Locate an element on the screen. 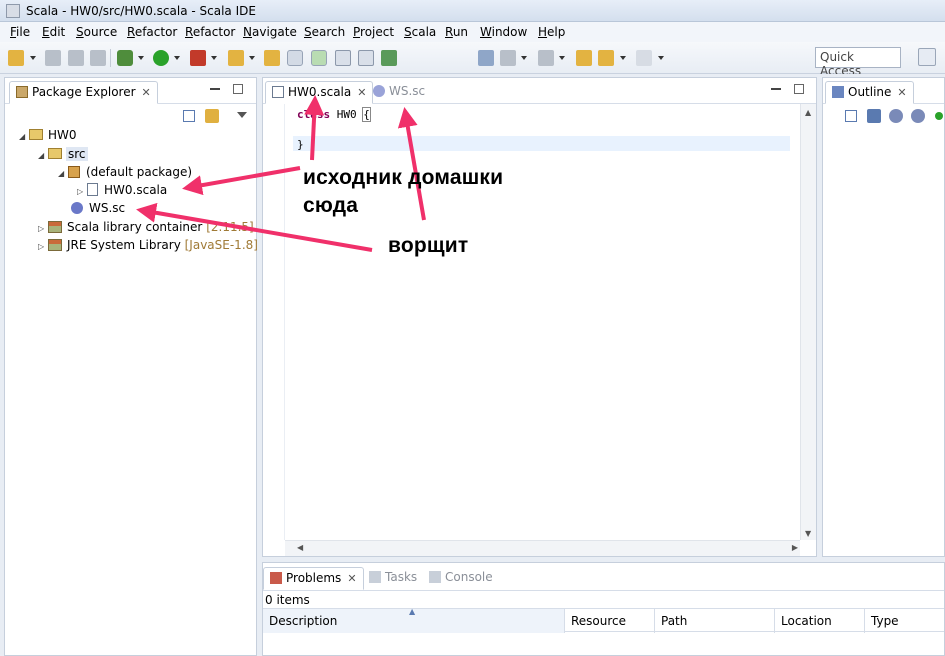 The height and width of the screenshot is (656, 945). annotation-arrows is located at coordinates (281, 173).